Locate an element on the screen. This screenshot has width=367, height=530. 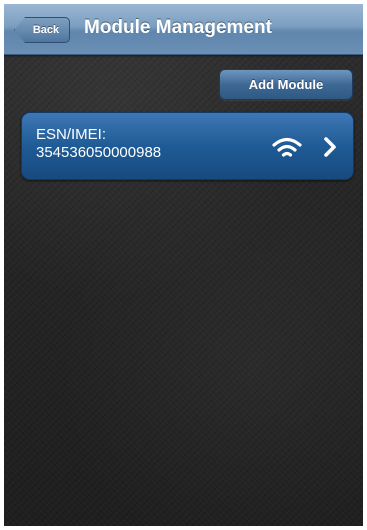
chevron-right-icon is located at coordinates (330, 147).